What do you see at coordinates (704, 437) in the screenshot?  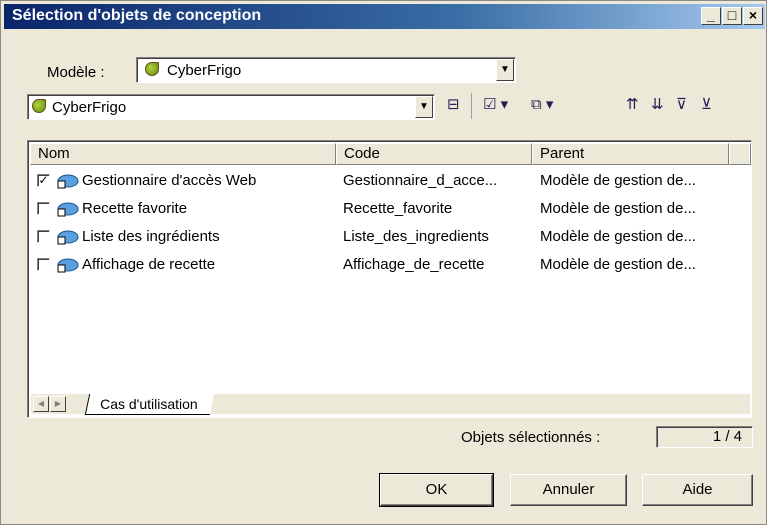 I see `selected-count-value: 1 / 4` at bounding box center [704, 437].